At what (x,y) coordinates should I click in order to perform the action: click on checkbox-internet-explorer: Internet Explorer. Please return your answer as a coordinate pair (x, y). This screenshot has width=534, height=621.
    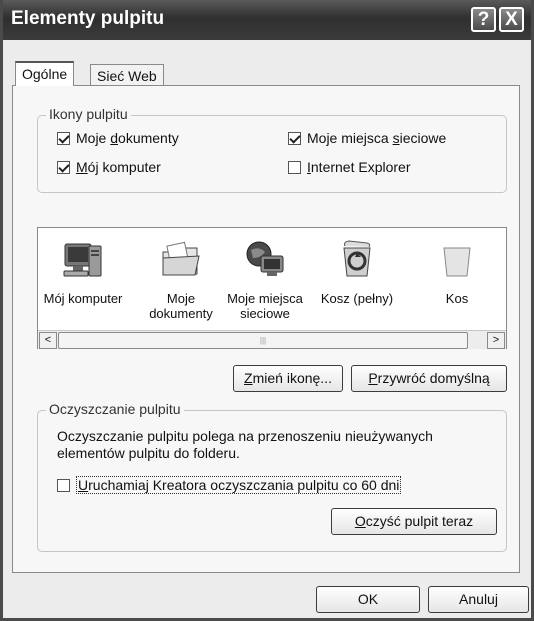
    Looking at the image, I should click on (349, 167).